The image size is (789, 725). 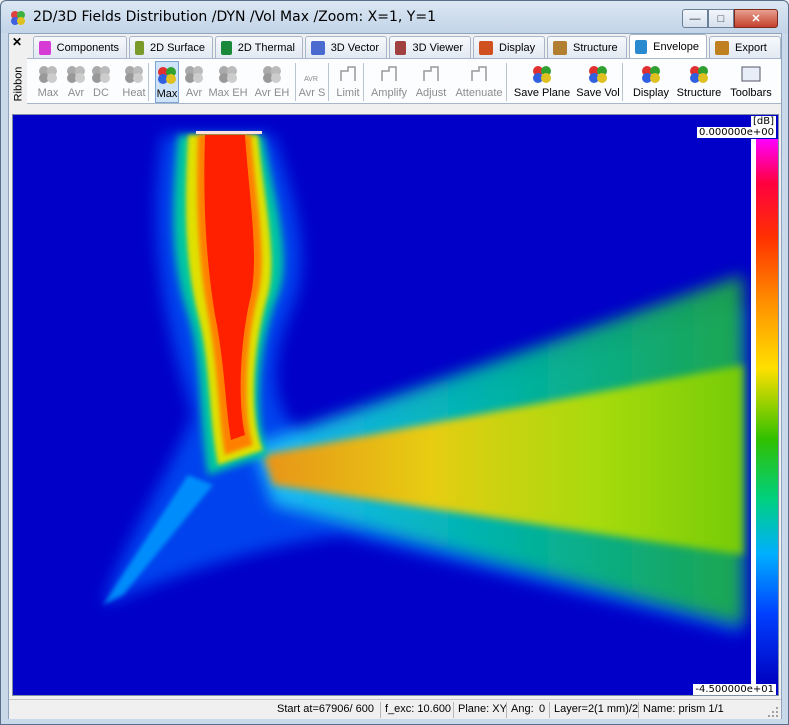 I want to click on adjust-icon, so click(x=431, y=73).